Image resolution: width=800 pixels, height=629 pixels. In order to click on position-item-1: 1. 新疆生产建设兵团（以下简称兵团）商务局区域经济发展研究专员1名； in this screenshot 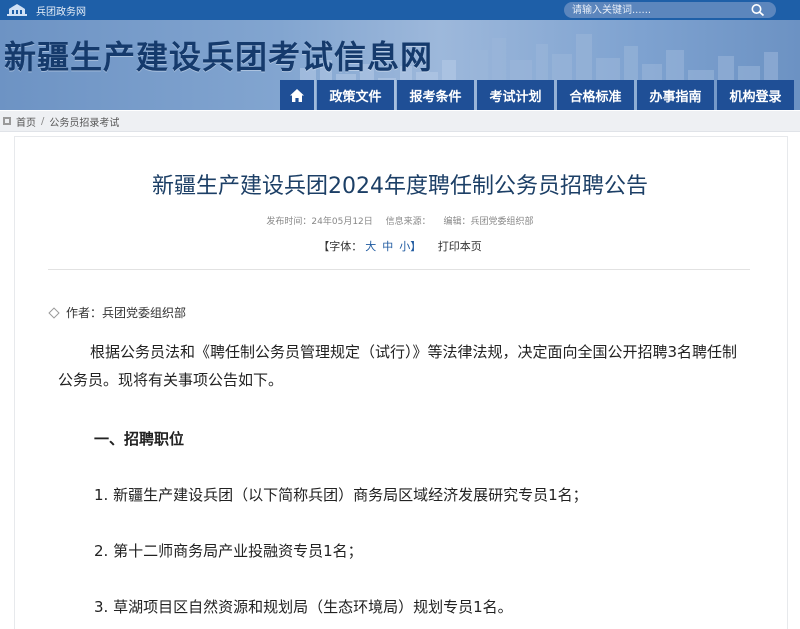, I will do `click(341, 495)`.